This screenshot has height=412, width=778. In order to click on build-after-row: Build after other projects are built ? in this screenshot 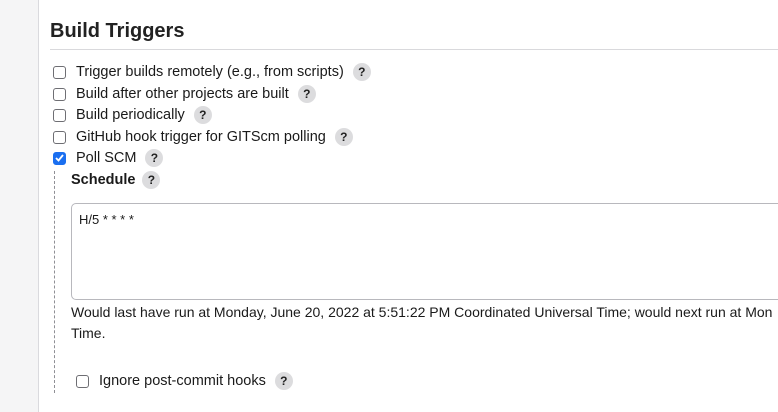, I will do `click(184, 94)`.